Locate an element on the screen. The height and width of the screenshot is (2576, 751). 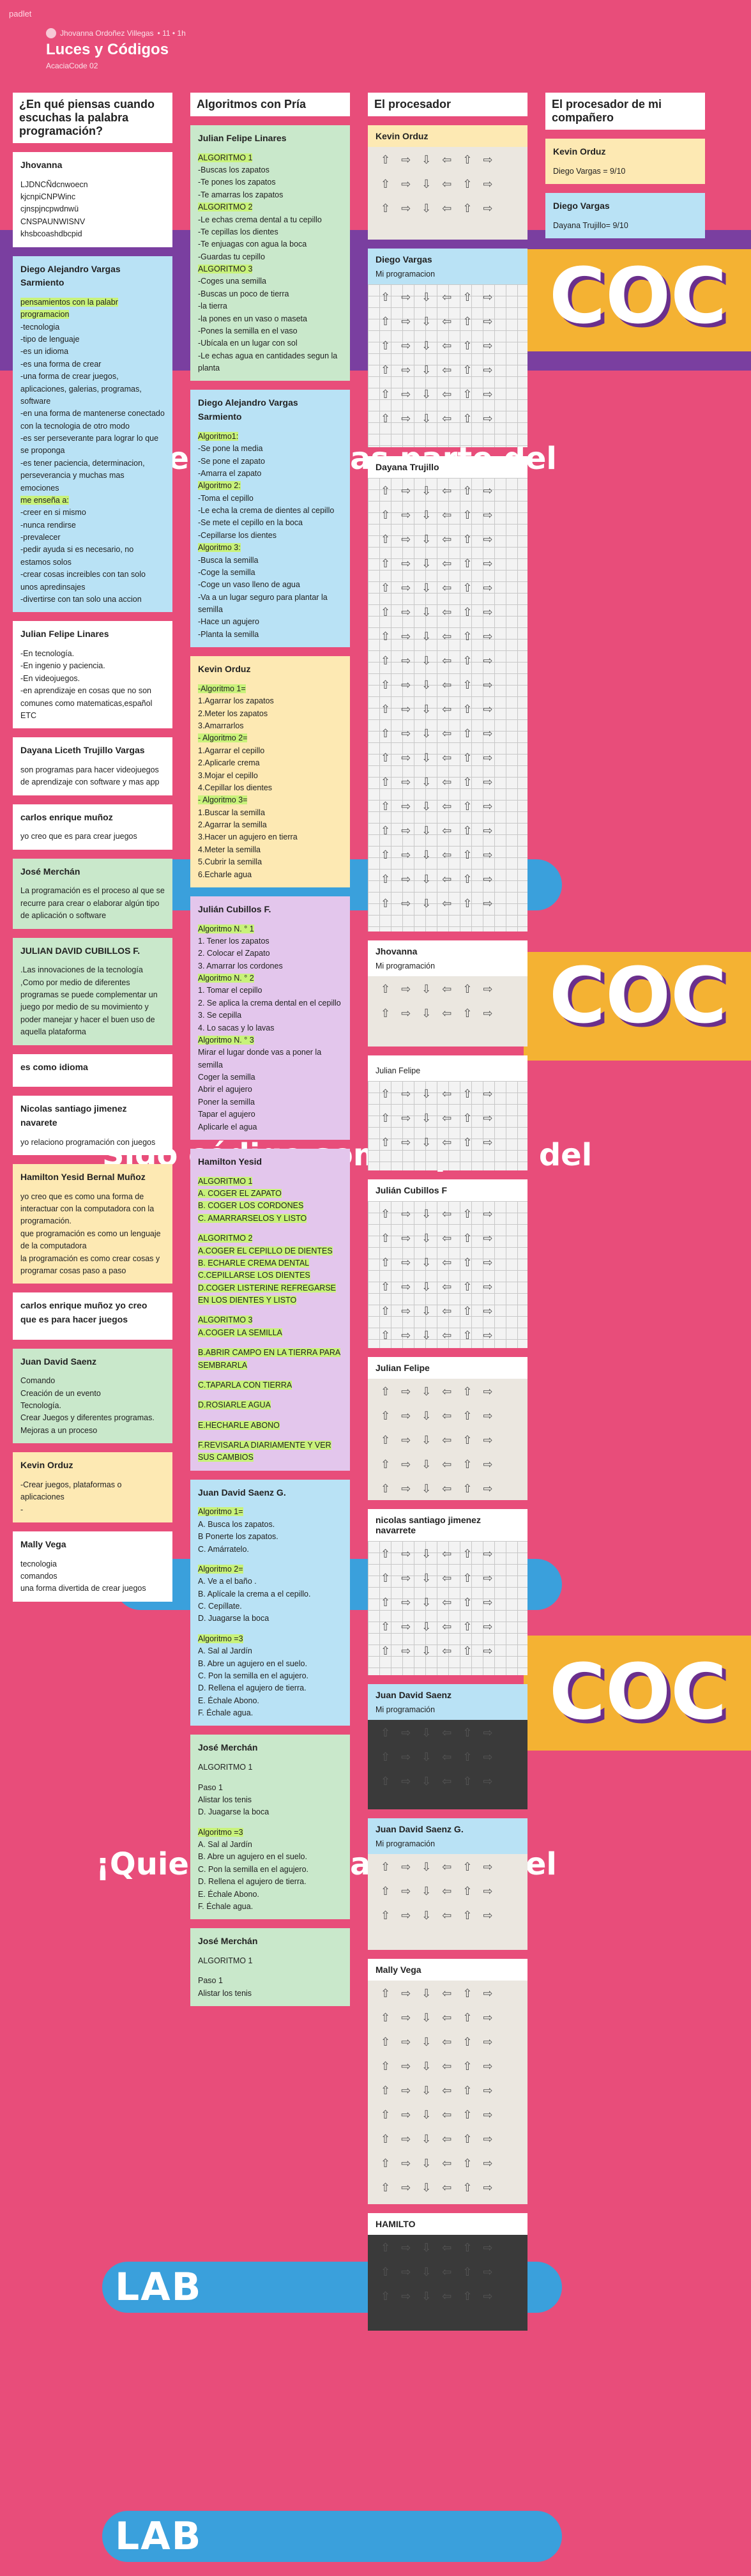
post-body: Dayana Trujillo= 9/10 is located at coordinates (590, 225).